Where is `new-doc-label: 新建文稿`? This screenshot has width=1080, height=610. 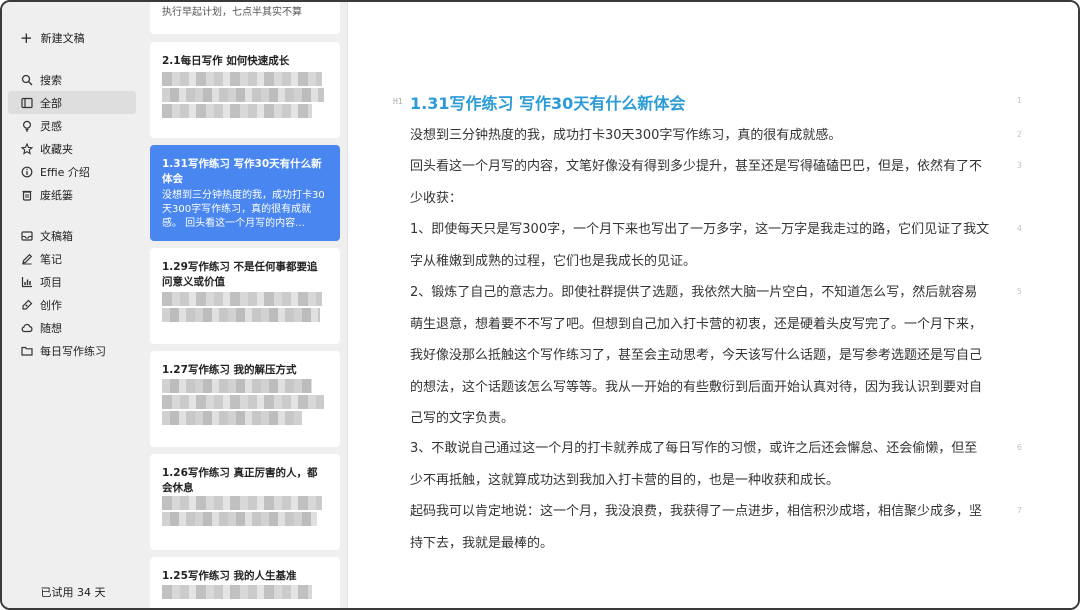 new-doc-label: 新建文稿 is located at coordinates (62, 38).